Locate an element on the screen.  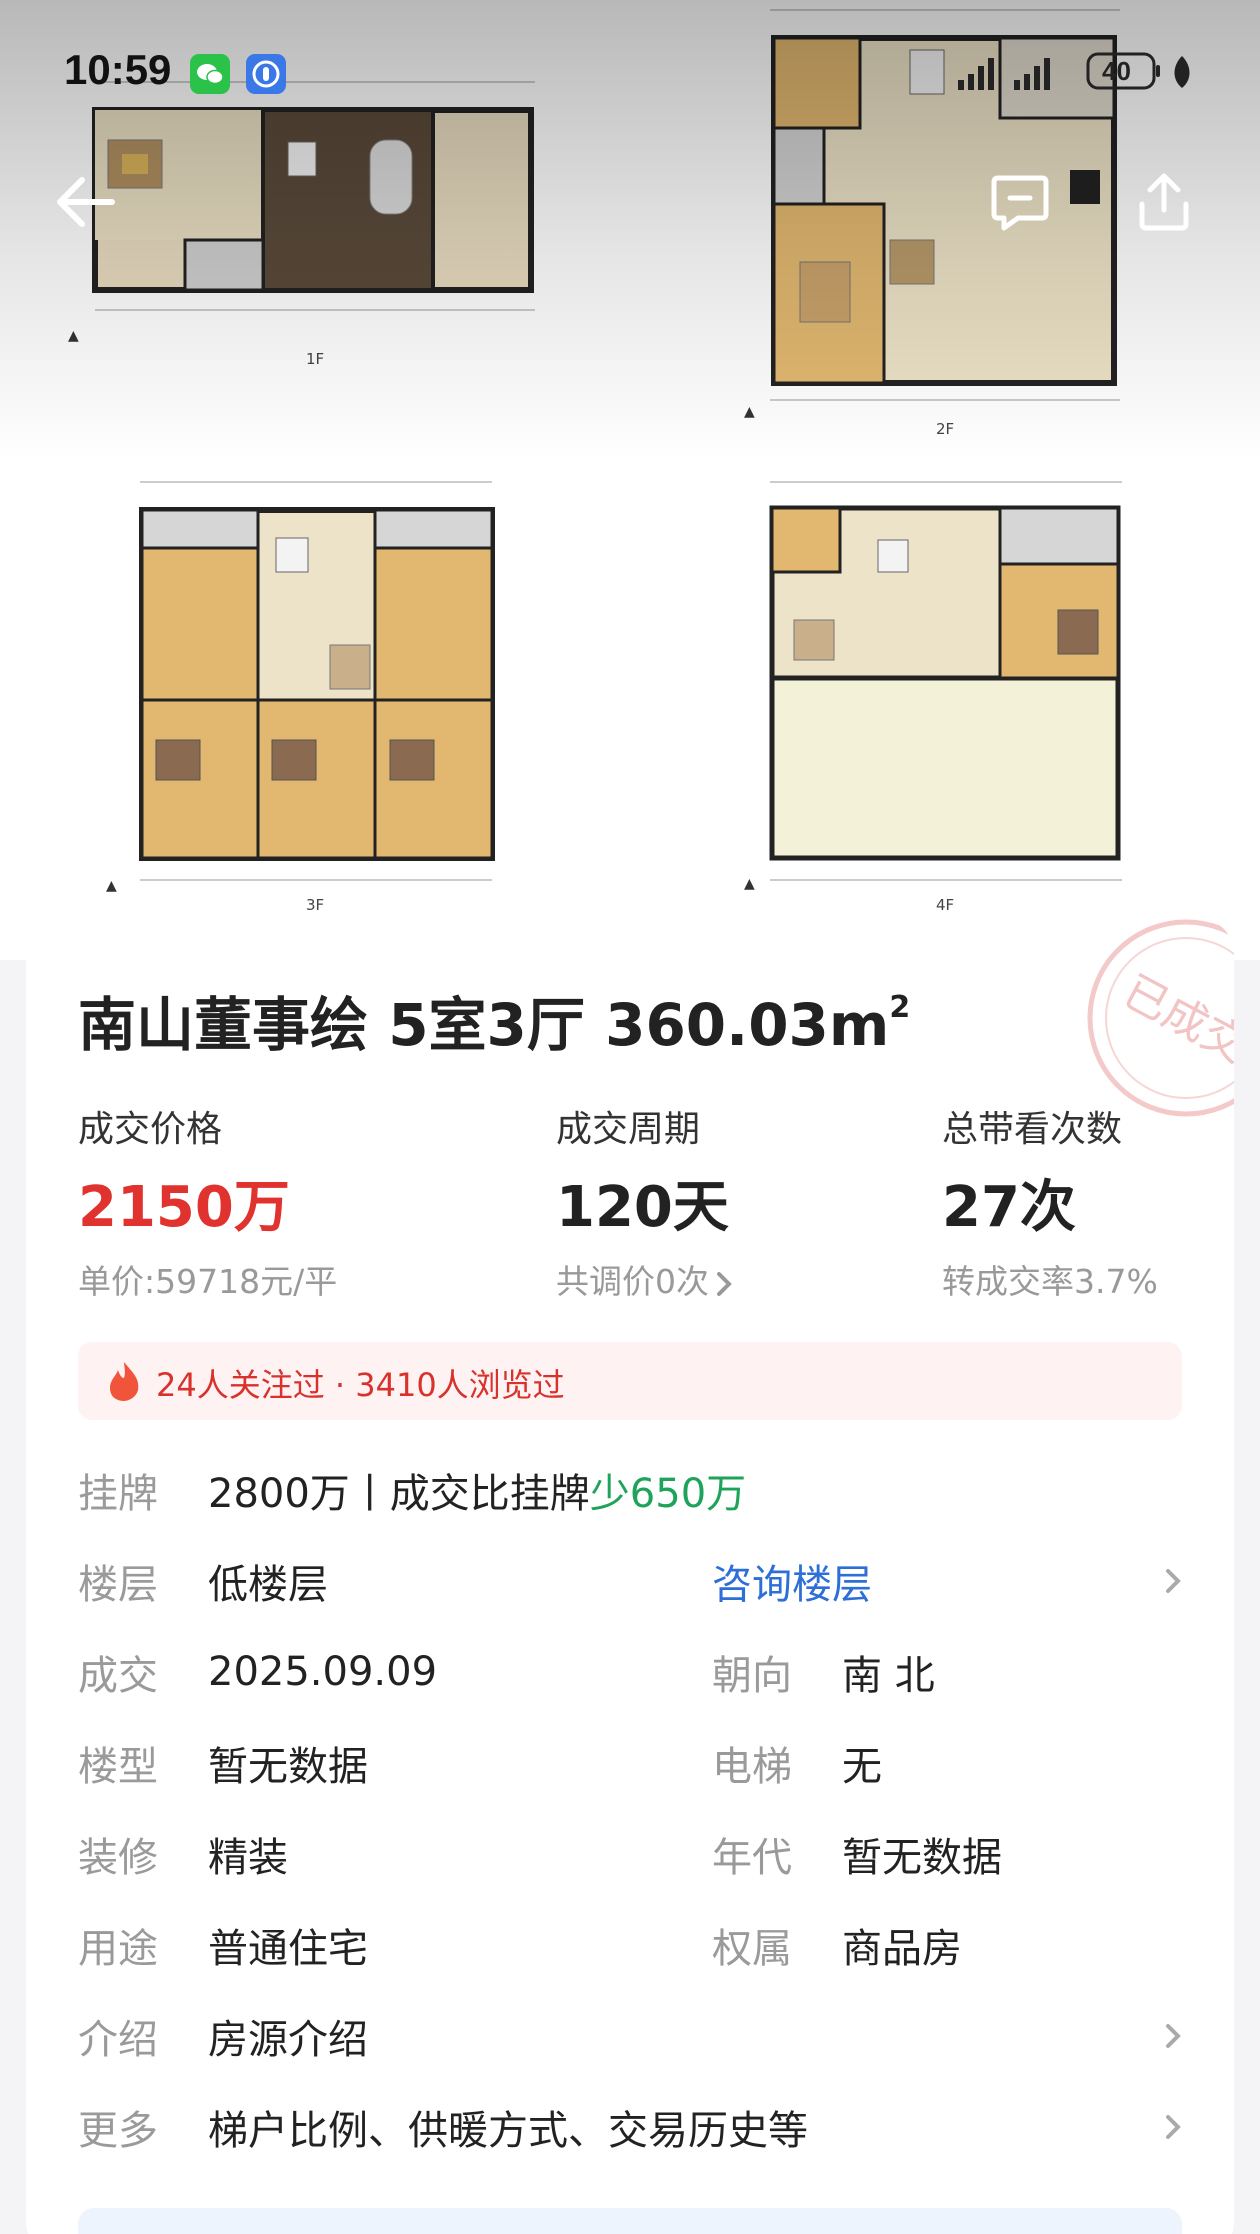
floor-label-2f: 2F is located at coordinates (945, 429).